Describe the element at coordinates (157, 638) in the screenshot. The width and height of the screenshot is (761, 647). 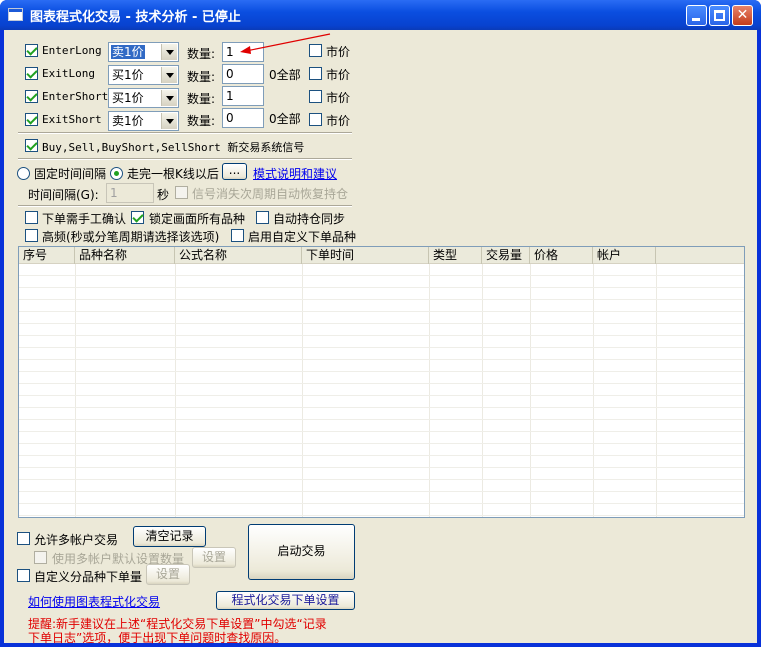
I see `tip-text-line-2: 下单日志”选项，便于出现下单问题时查找原因。` at that location.